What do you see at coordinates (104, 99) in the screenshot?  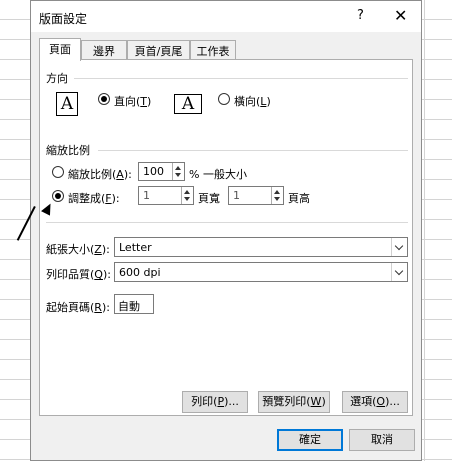 I see `portrait-radio` at bounding box center [104, 99].